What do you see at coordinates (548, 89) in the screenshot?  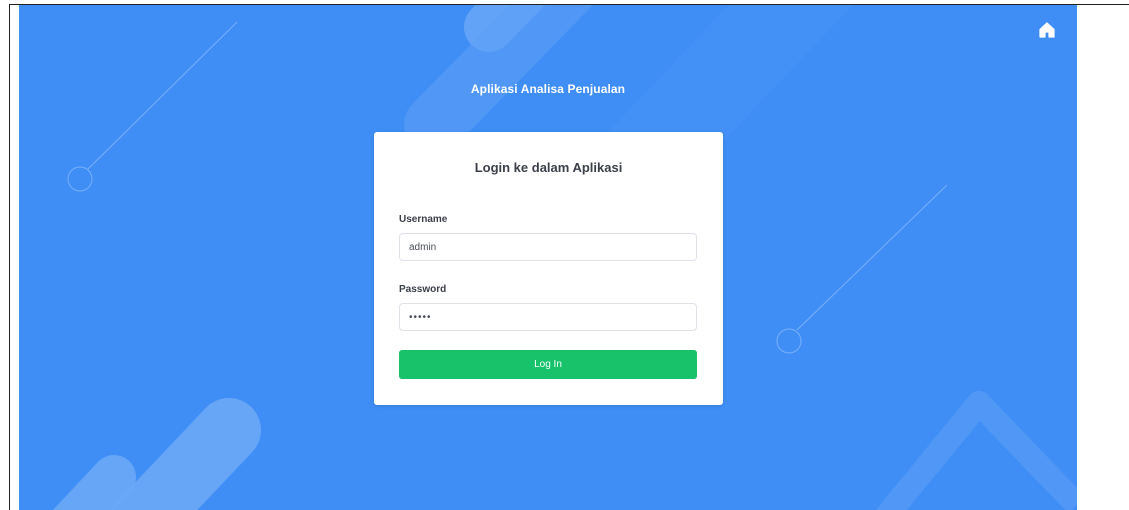 I see `app-title: Aplikasi Analisa Penjualan` at bounding box center [548, 89].